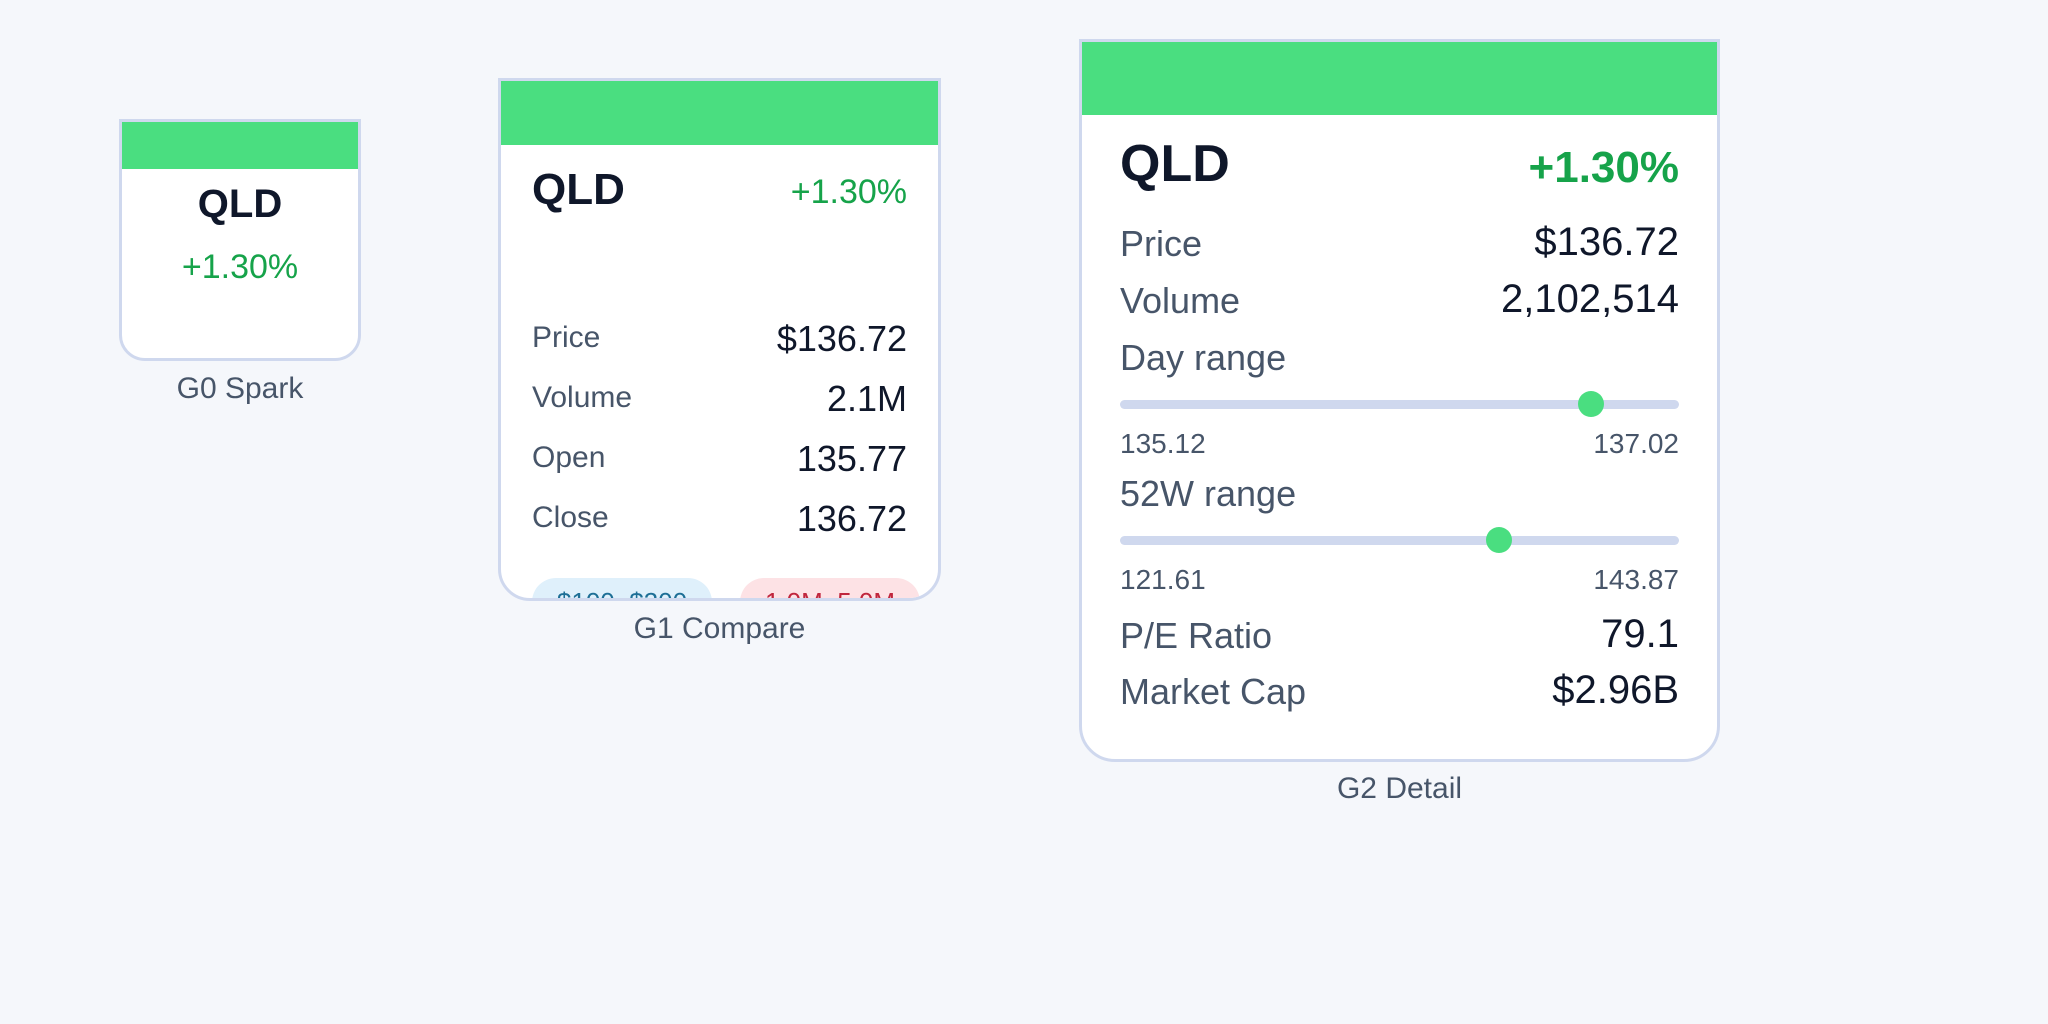  What do you see at coordinates (1213, 691) in the screenshot?
I see `row-label: Market Cap` at bounding box center [1213, 691].